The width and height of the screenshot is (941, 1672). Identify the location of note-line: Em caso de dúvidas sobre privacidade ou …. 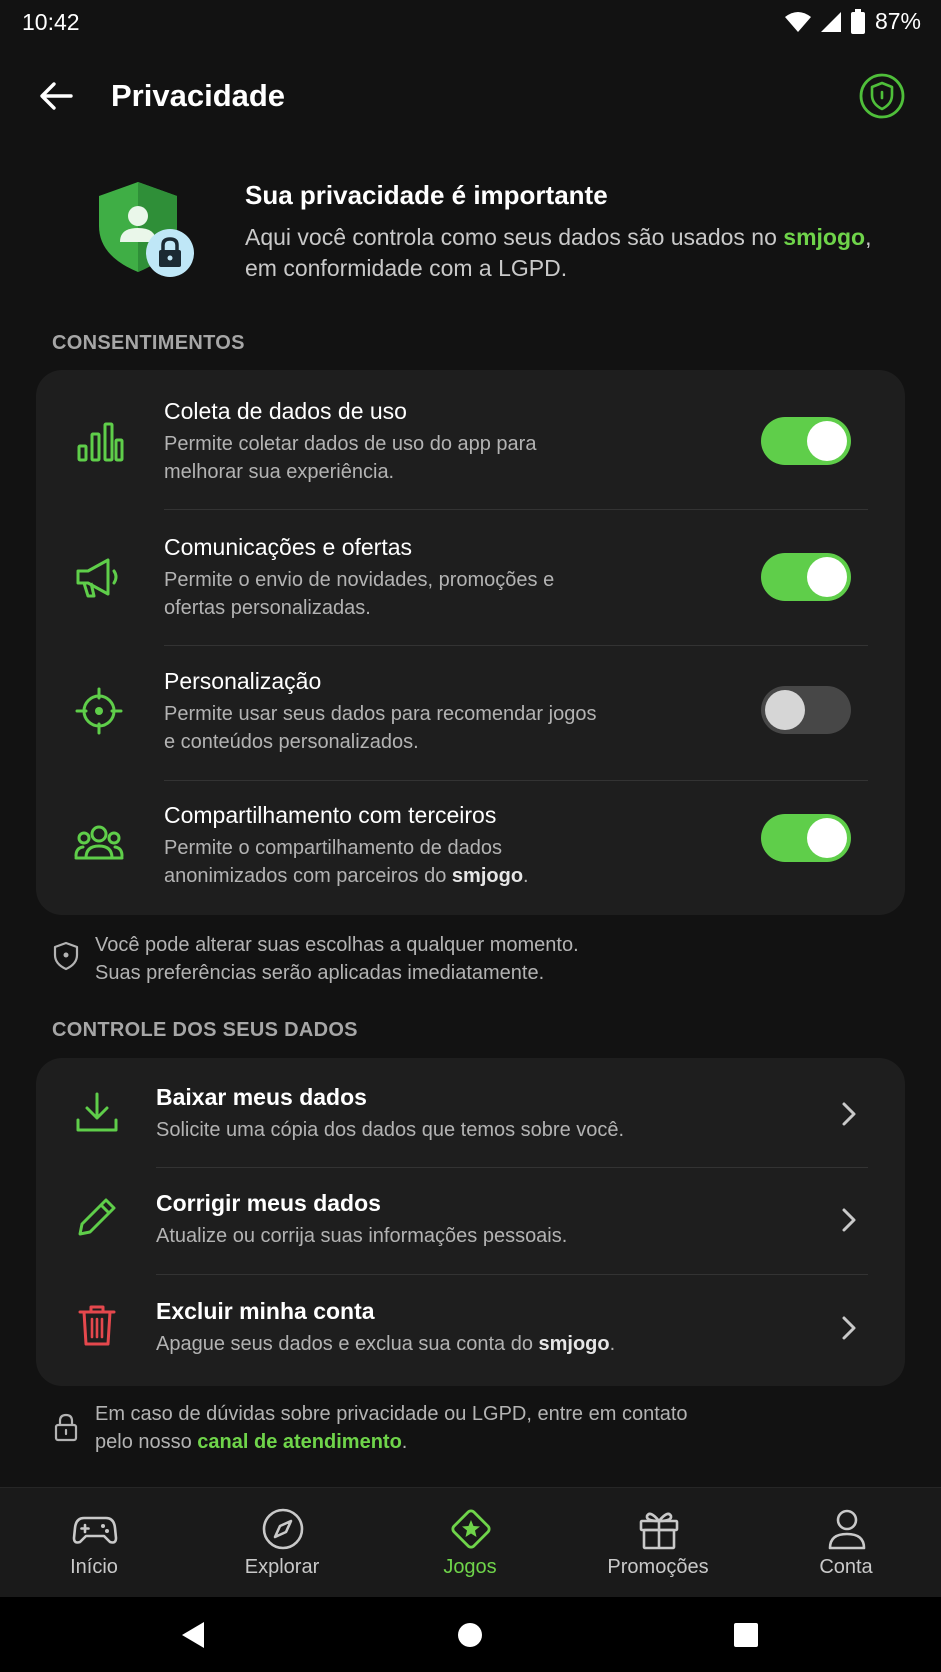
(391, 1414).